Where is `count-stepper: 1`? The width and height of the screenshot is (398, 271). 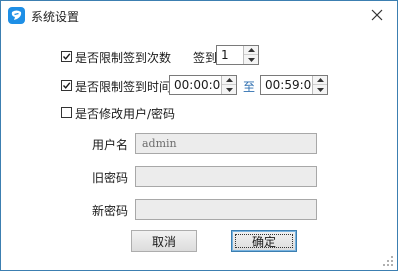
count-stepper: 1 is located at coordinates (237, 55).